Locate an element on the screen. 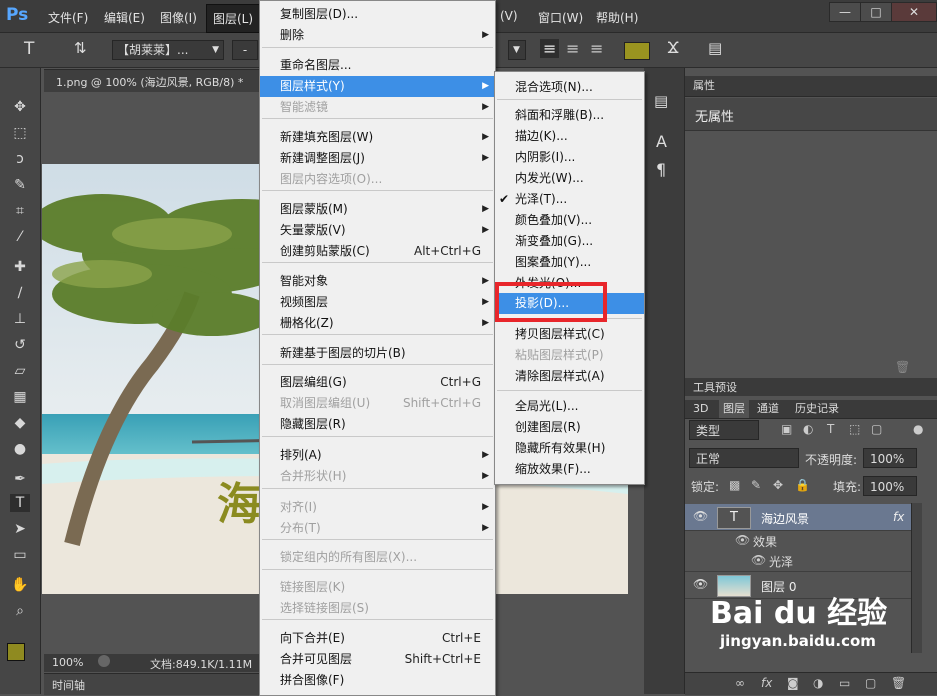 The image size is (937, 696). zoom-level: 100% is located at coordinates (67, 662).